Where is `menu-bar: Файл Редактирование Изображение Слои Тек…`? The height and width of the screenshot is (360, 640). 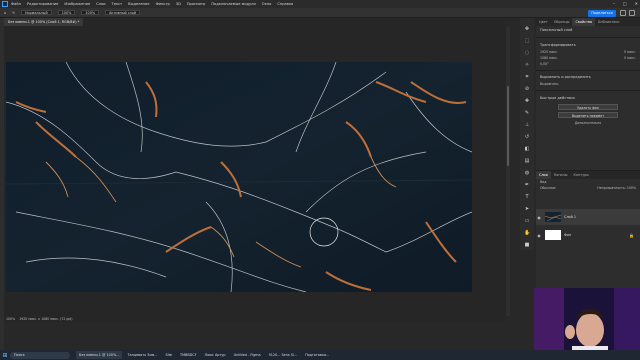
menu-bar: Файл Редактирование Изображение Слои Тек… is located at coordinates (320, 4).